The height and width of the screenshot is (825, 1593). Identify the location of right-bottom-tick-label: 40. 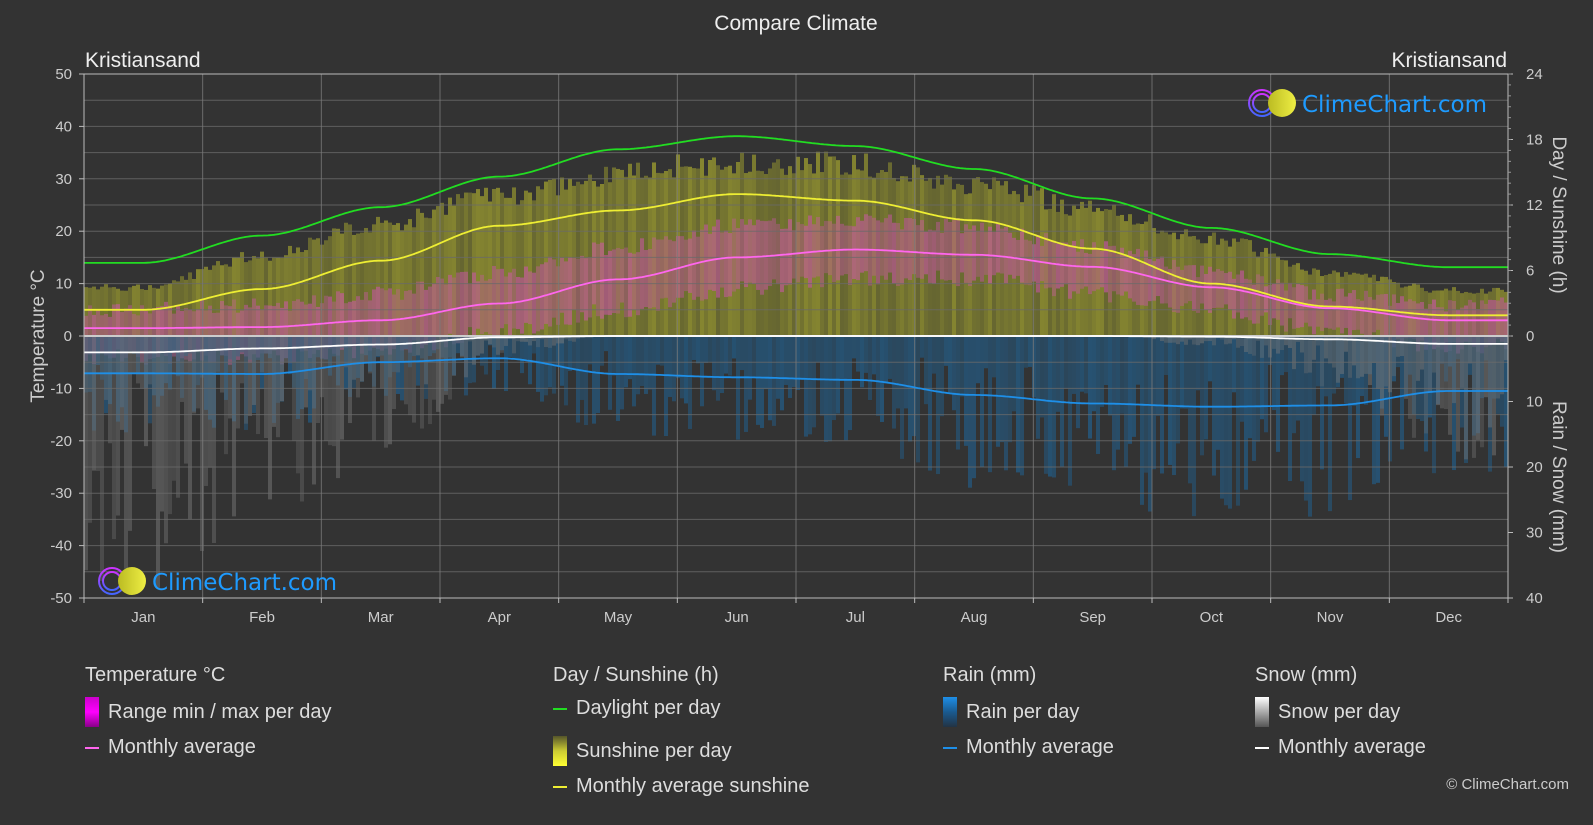
(1534, 598).